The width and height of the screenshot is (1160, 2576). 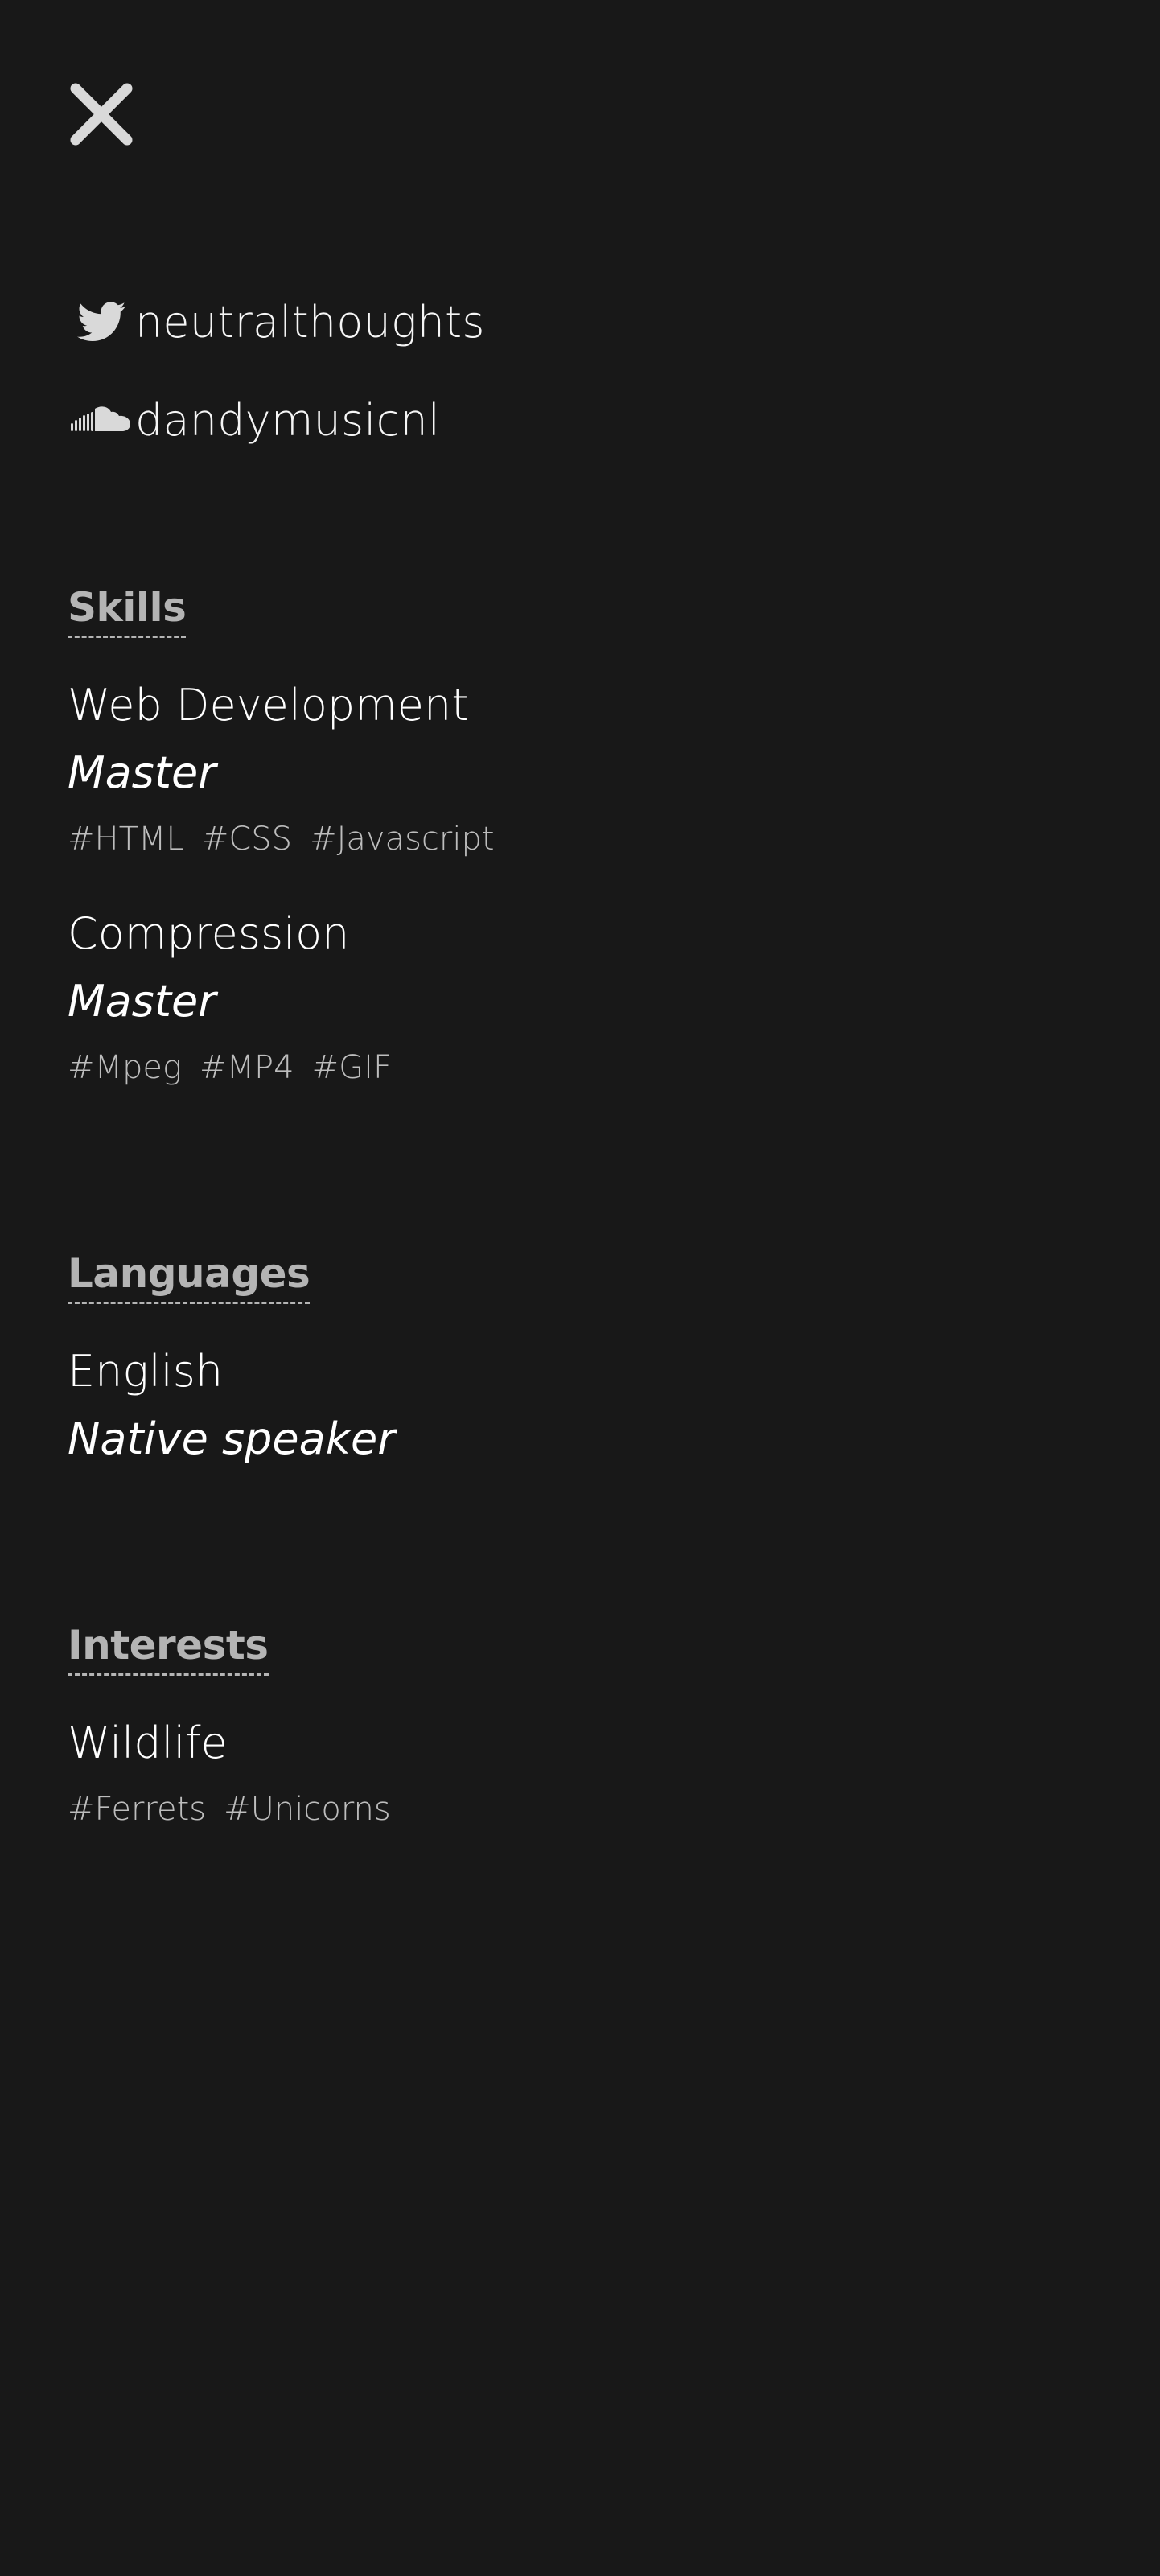 I want to click on tag: #Ferrets, so click(x=137, y=1809).